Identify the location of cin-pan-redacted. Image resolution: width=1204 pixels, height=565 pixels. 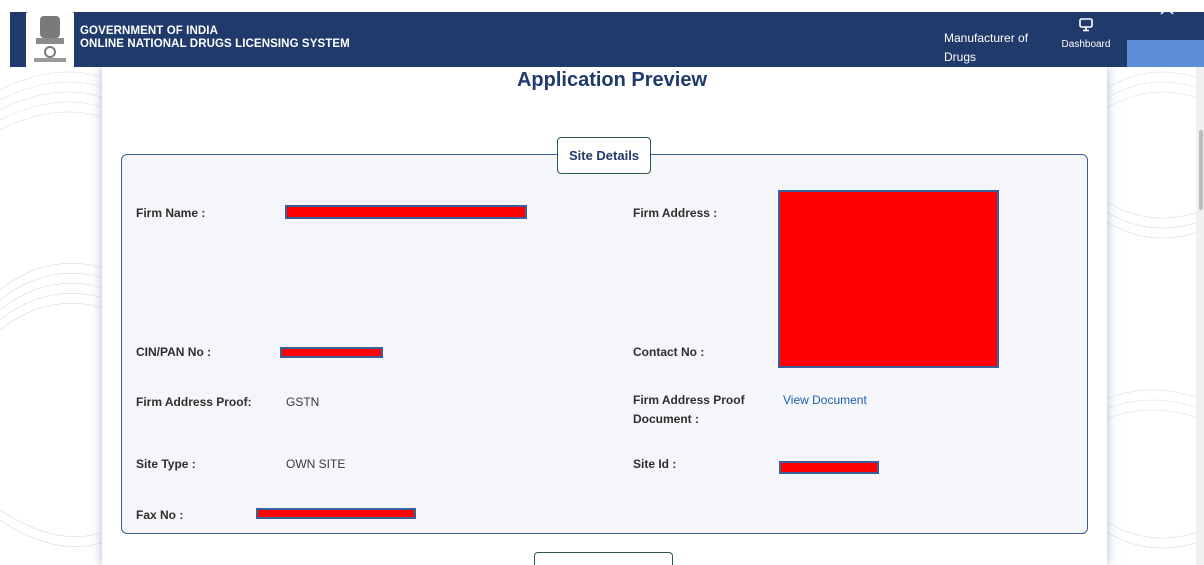
(331, 352).